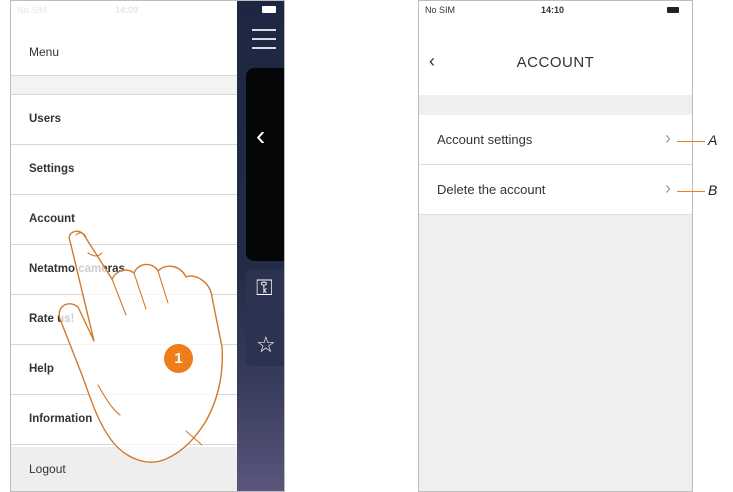  Describe the element at coordinates (124, 120) in the screenshot. I see `menu-item-users: Users` at that location.